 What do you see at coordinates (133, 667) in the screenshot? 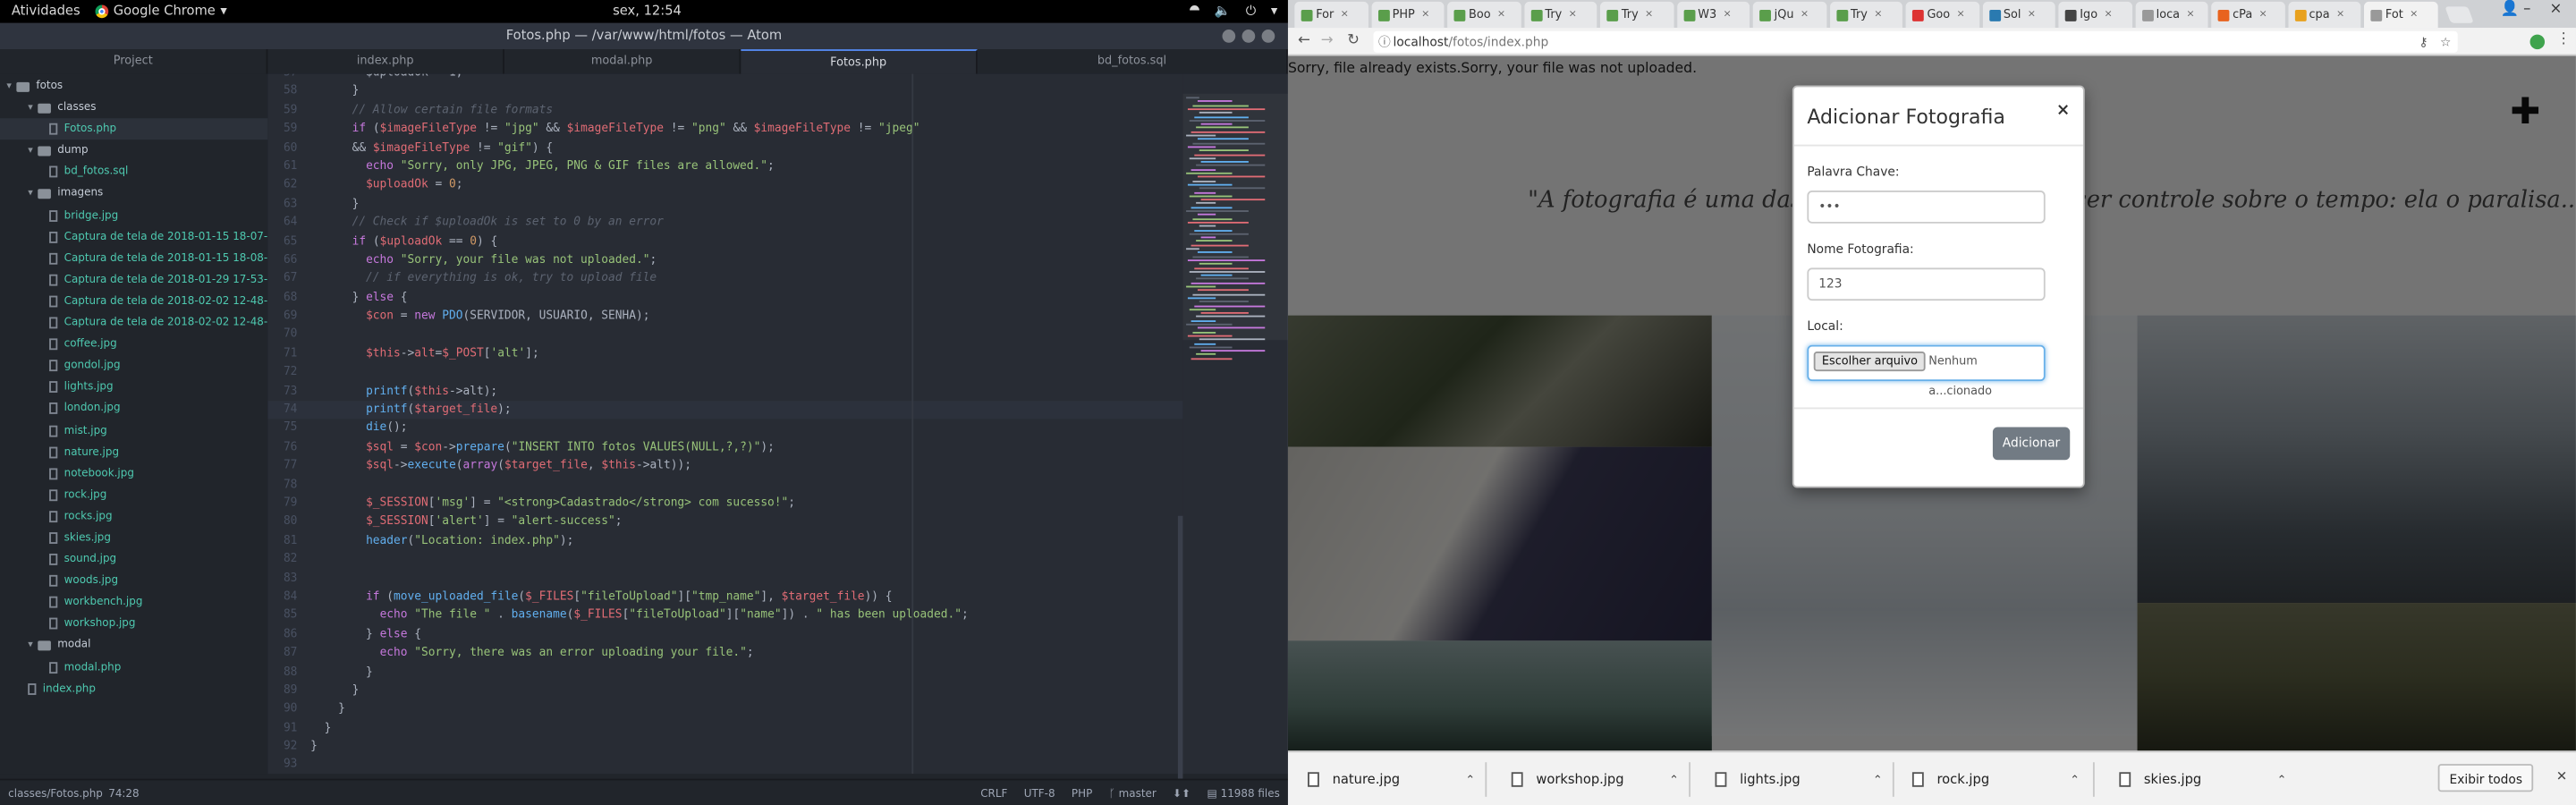
I see `tree-file: modal.php` at bounding box center [133, 667].